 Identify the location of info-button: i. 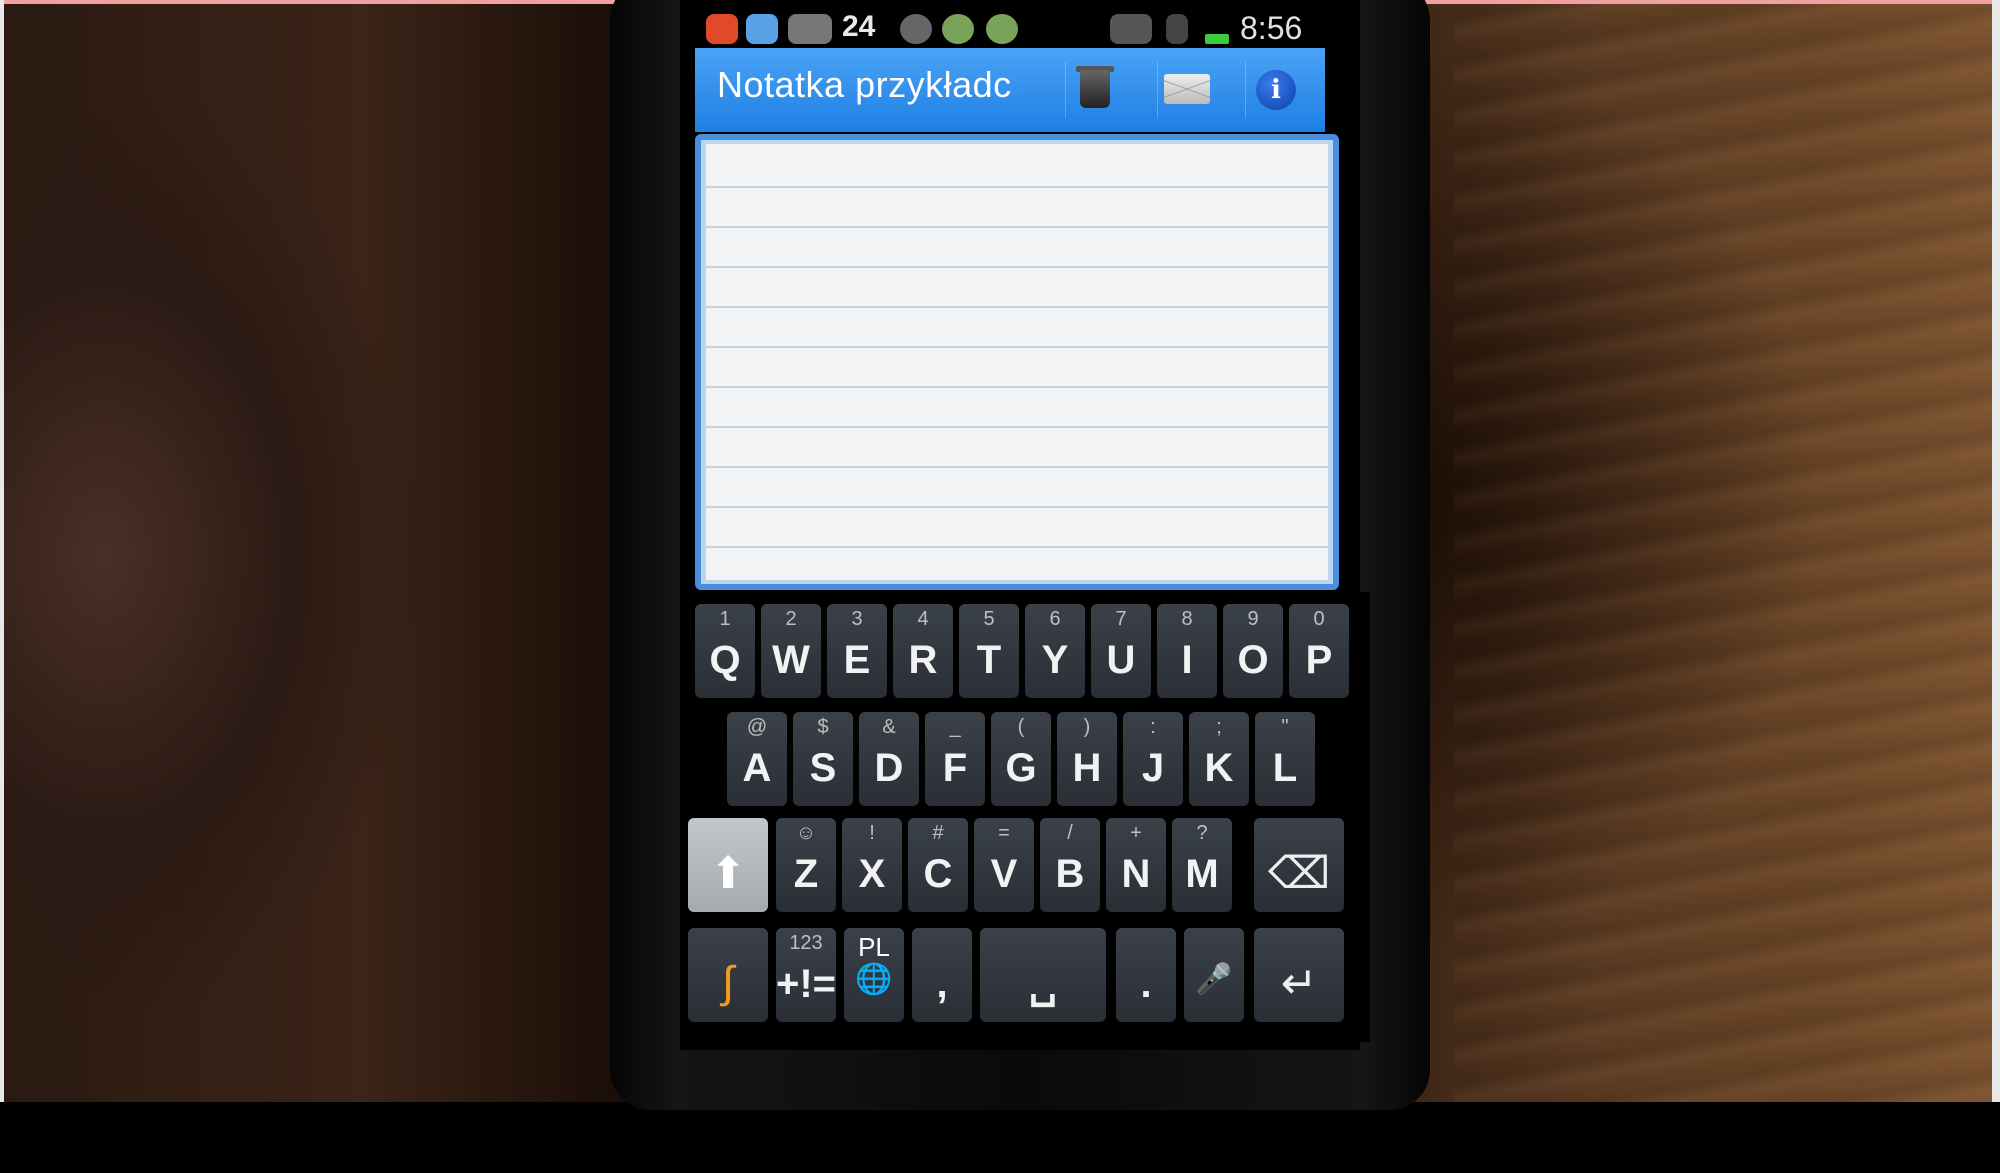
(1273, 90).